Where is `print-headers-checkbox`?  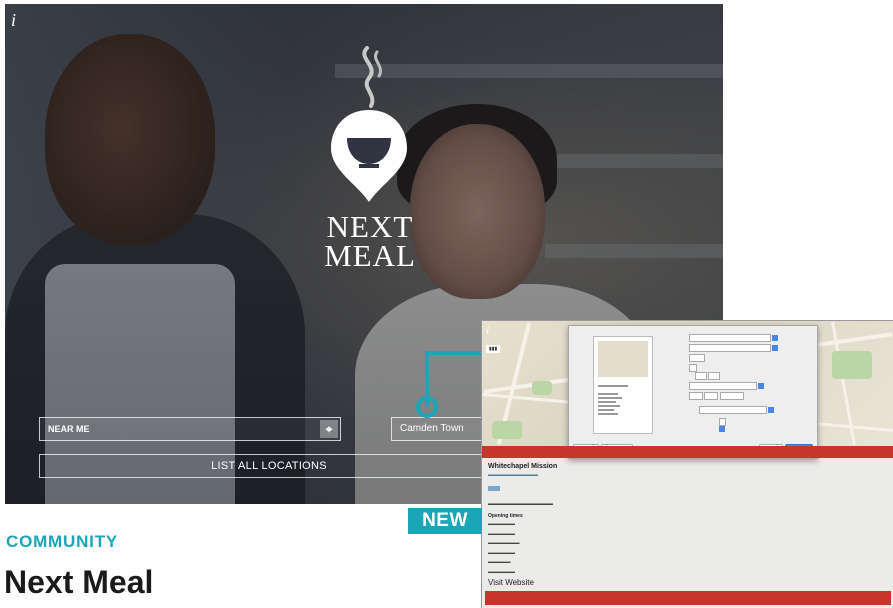
print-headers-checkbox is located at coordinates (722, 429).